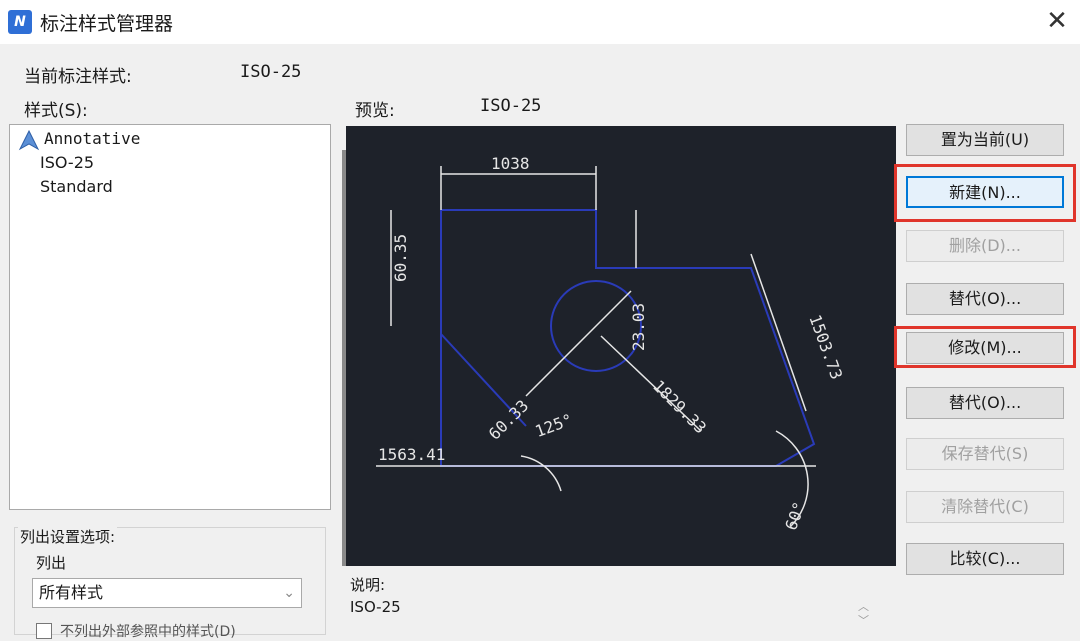 The width and height of the screenshot is (1080, 641). What do you see at coordinates (638, 327) in the screenshot?
I see `dim-small: 23.03` at bounding box center [638, 327].